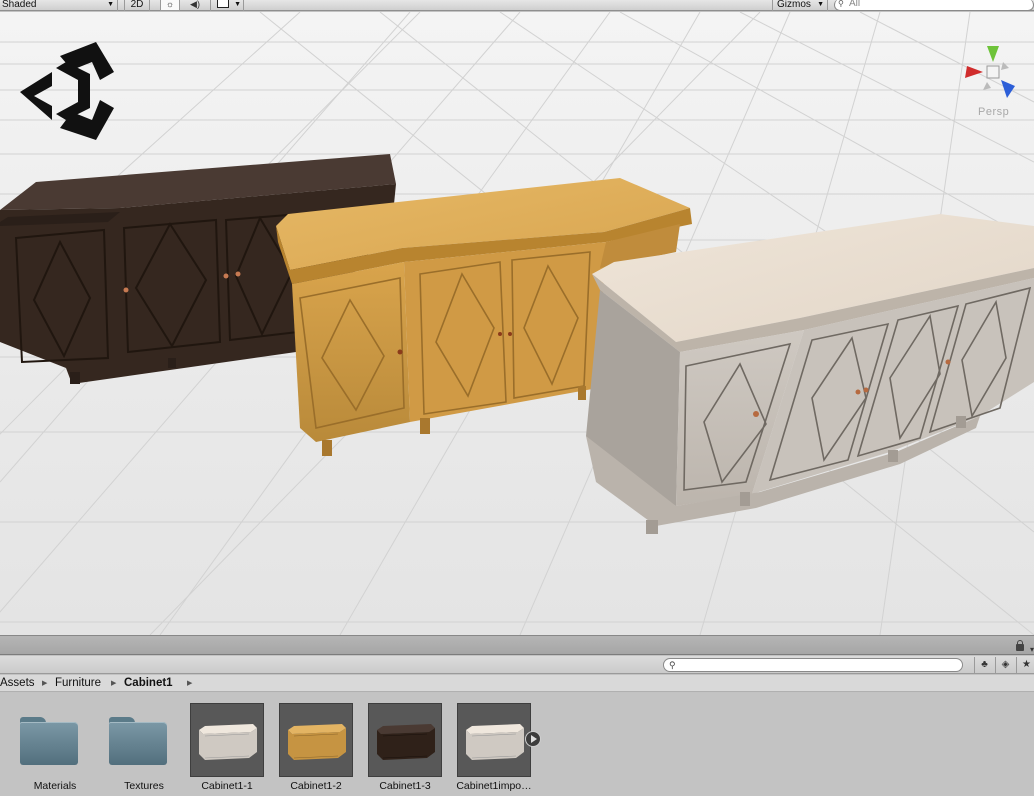  I want to click on lock-icon, so click(1020, 645).